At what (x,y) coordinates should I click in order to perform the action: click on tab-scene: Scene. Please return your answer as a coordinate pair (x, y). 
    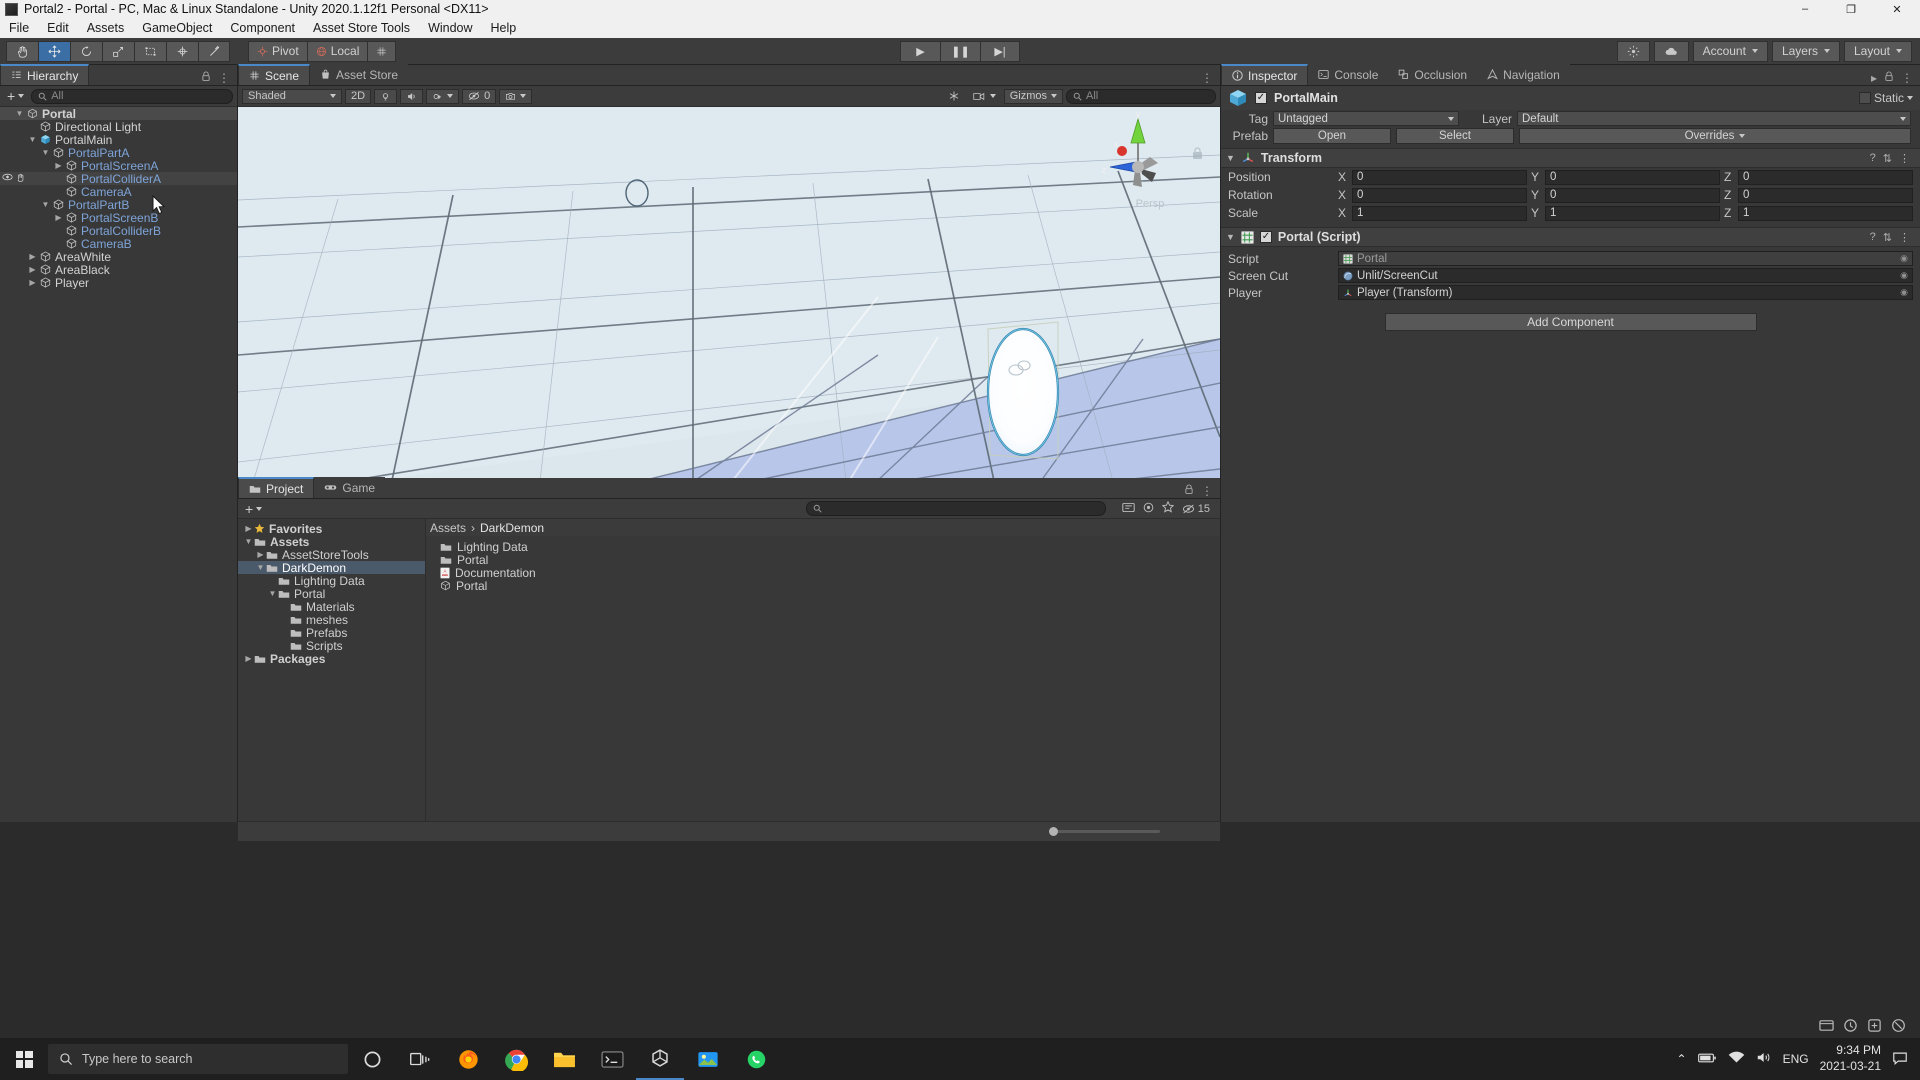
    Looking at the image, I should click on (274, 74).